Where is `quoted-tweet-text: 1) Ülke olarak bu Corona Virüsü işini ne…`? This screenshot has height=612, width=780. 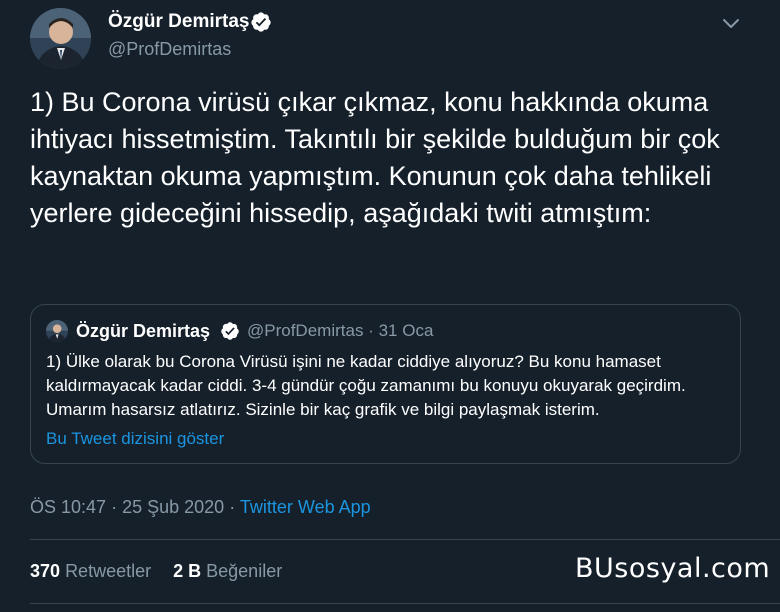 quoted-tweet-text: 1) Ülke olarak bu Corona Virüsü işini ne… is located at coordinates (366, 385).